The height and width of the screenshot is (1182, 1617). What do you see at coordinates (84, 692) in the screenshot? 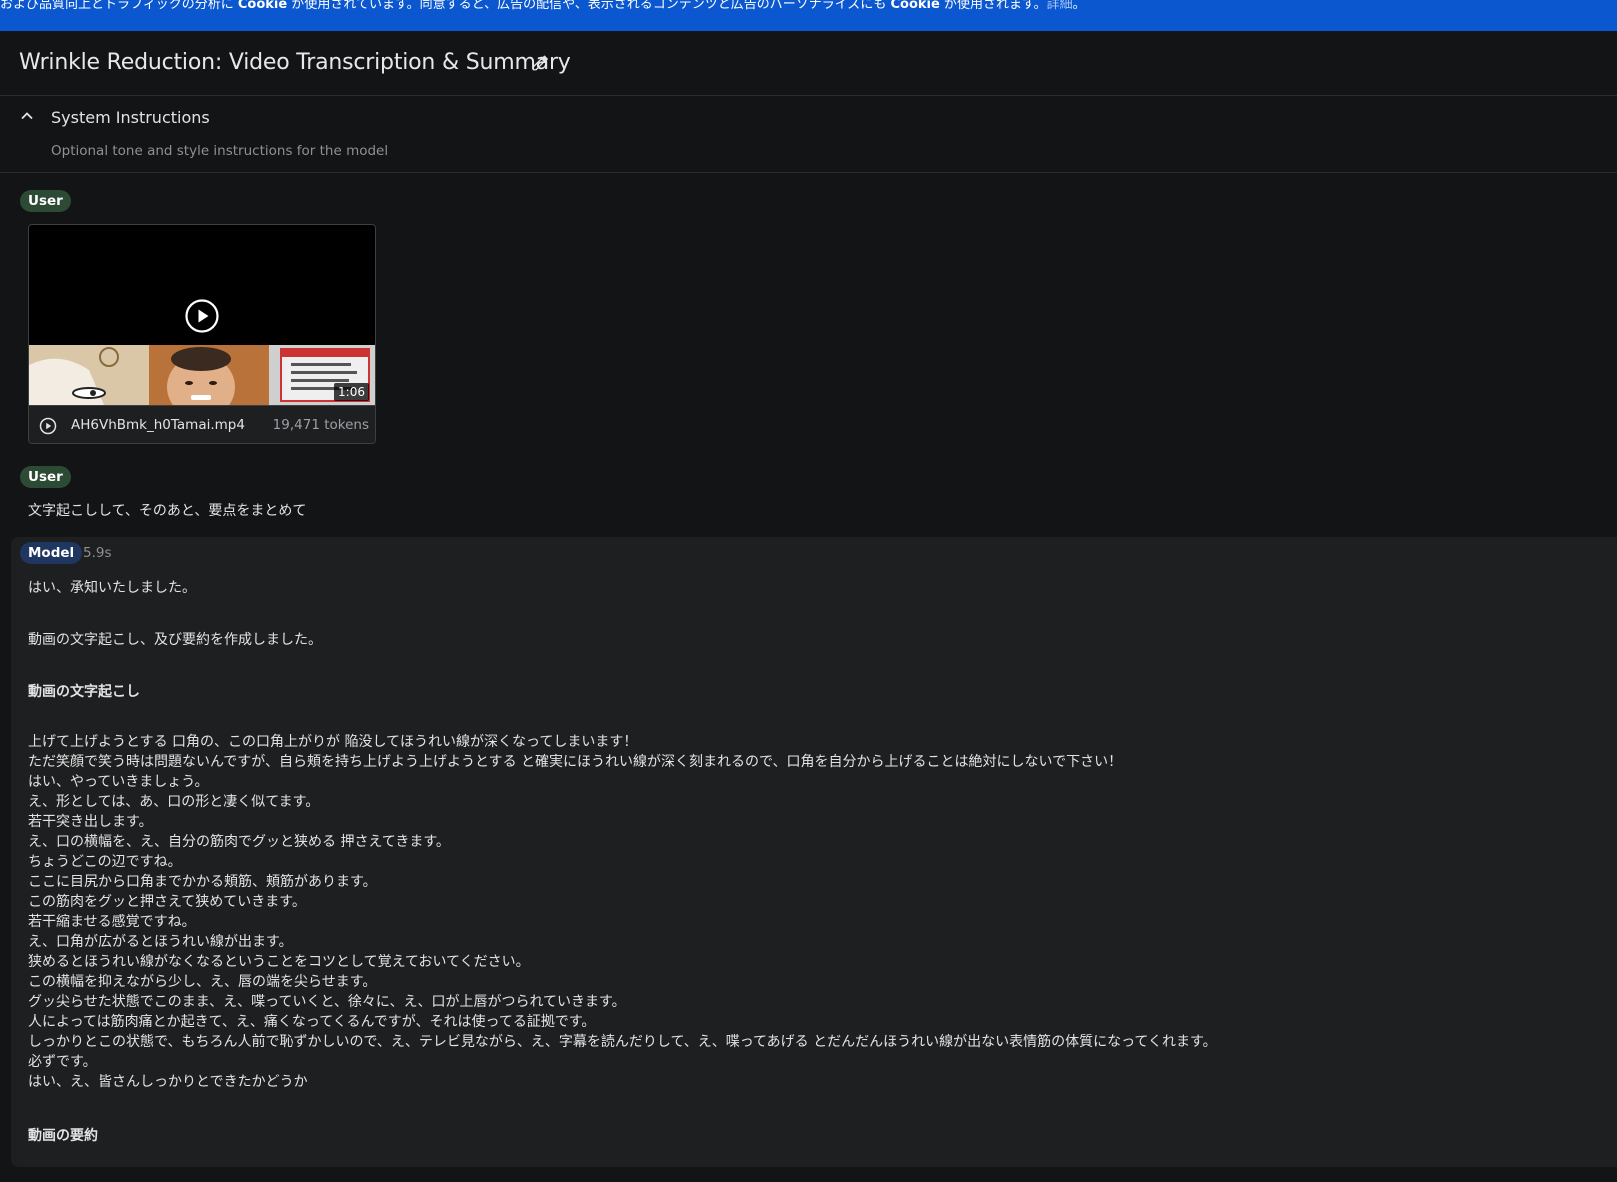
I see `section-heading-transcript: 動画の文字起こし` at bounding box center [84, 692].